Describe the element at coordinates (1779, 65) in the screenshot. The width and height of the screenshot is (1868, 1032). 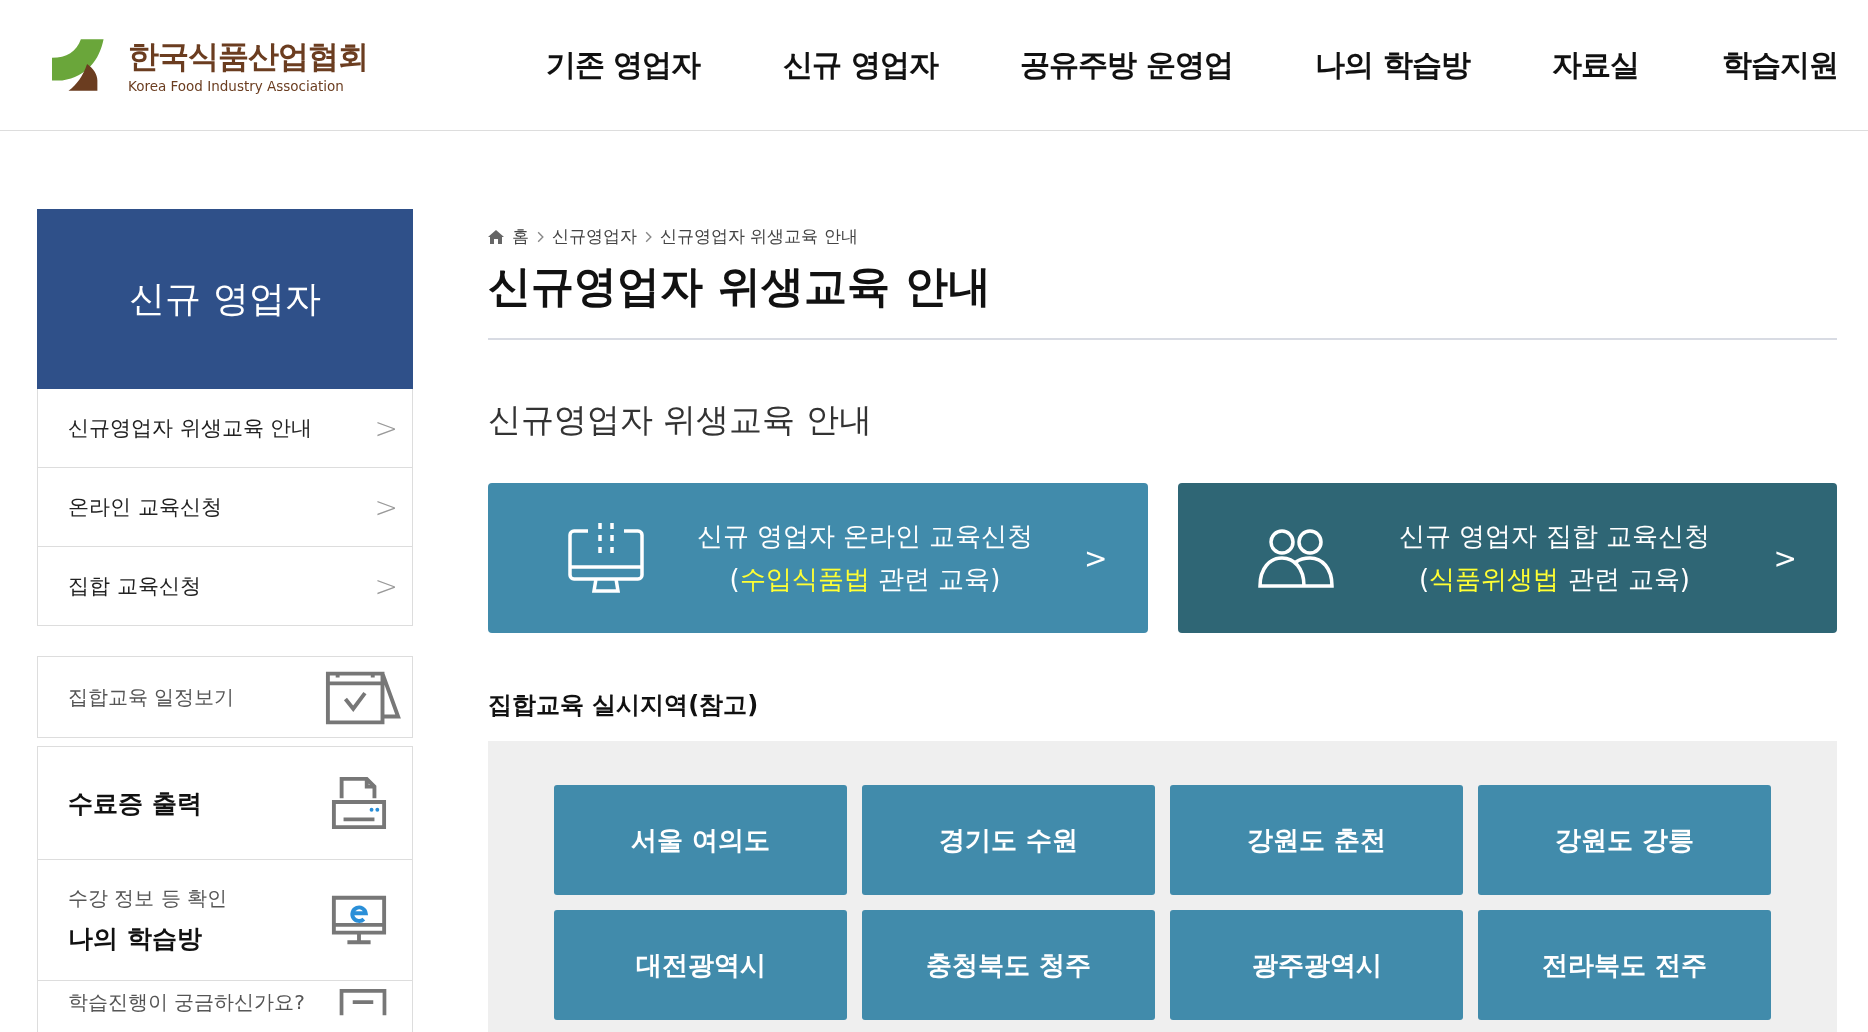
I see `nav-link: 학습지원` at that location.